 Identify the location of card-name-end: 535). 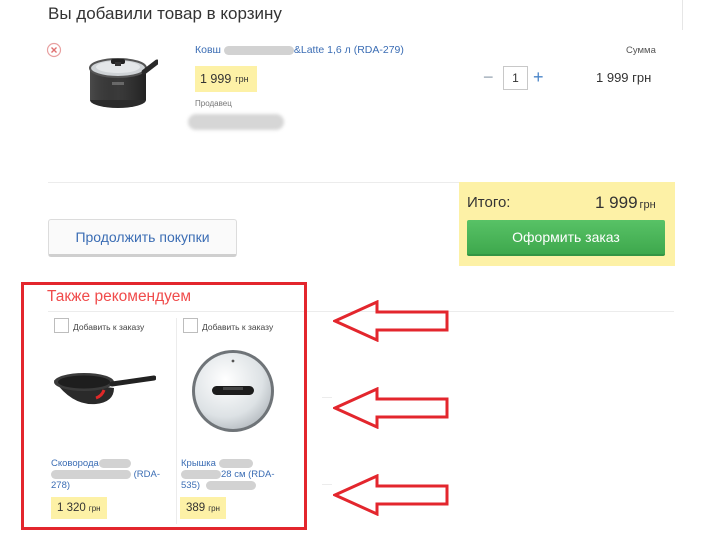
(191, 485).